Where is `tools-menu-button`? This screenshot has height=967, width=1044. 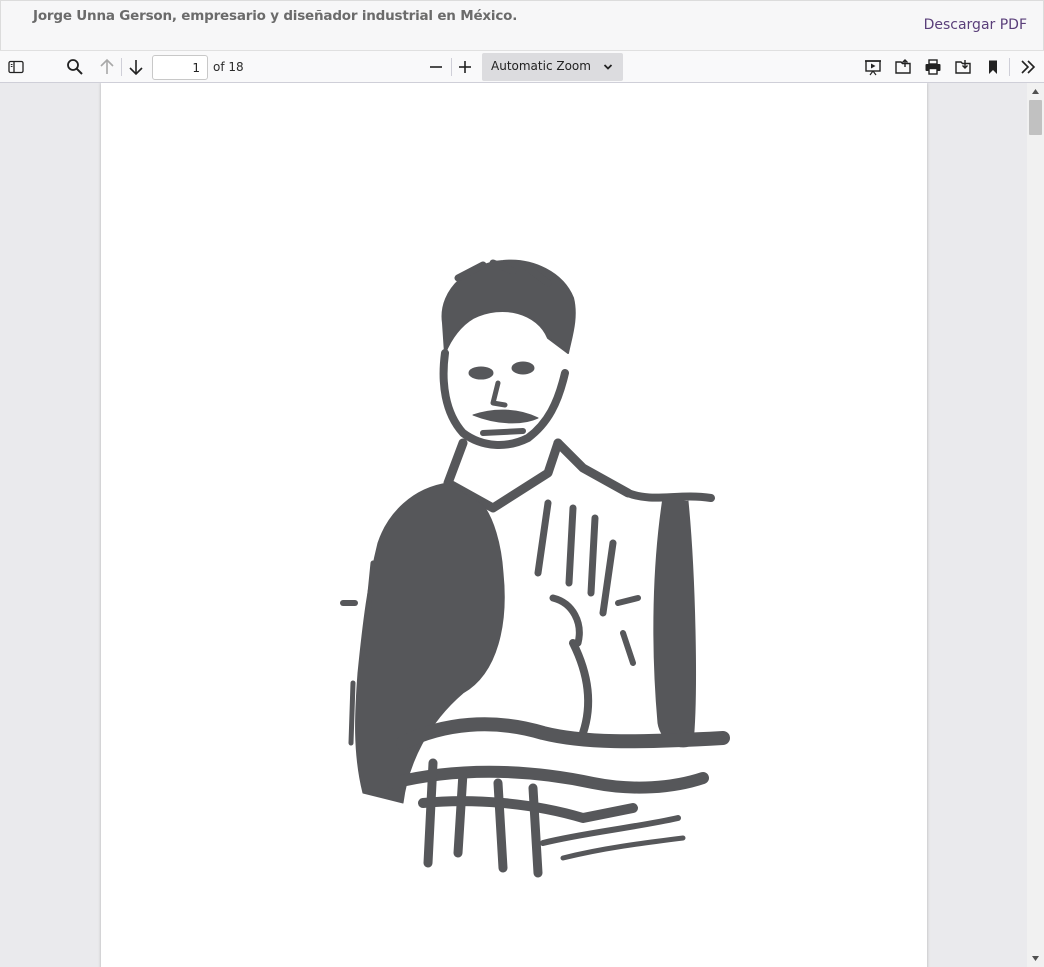 tools-menu-button is located at coordinates (1028, 67).